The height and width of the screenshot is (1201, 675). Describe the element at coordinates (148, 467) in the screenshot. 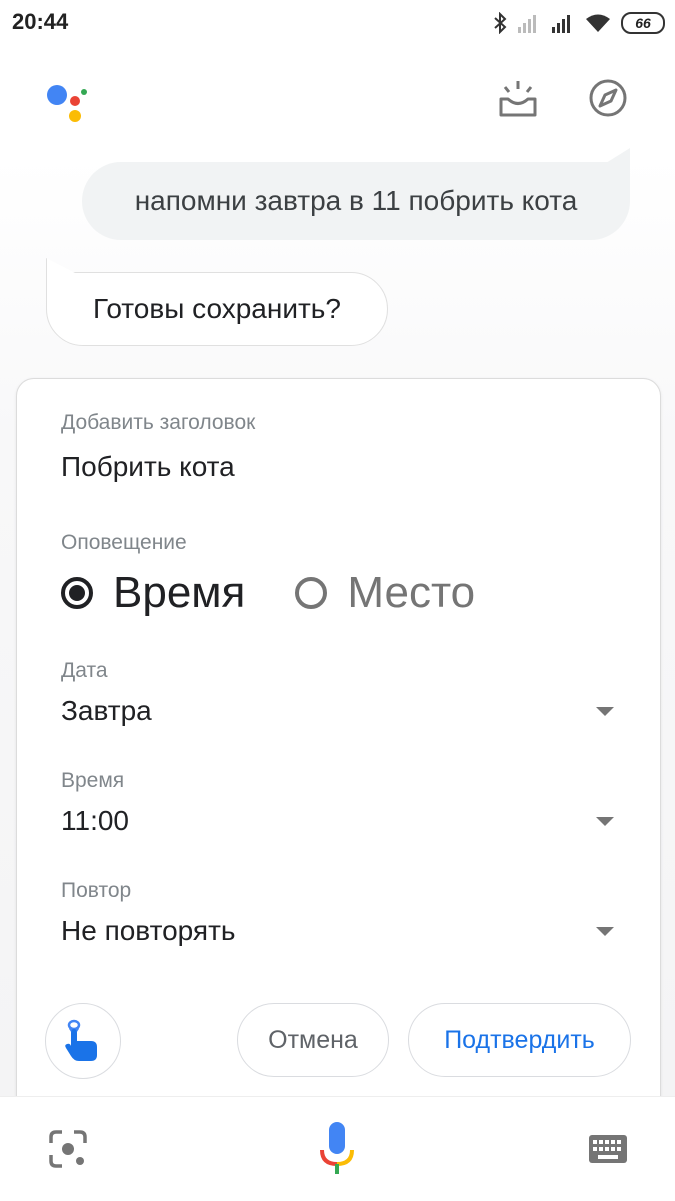

I see `title-field: Побрить кота` at that location.